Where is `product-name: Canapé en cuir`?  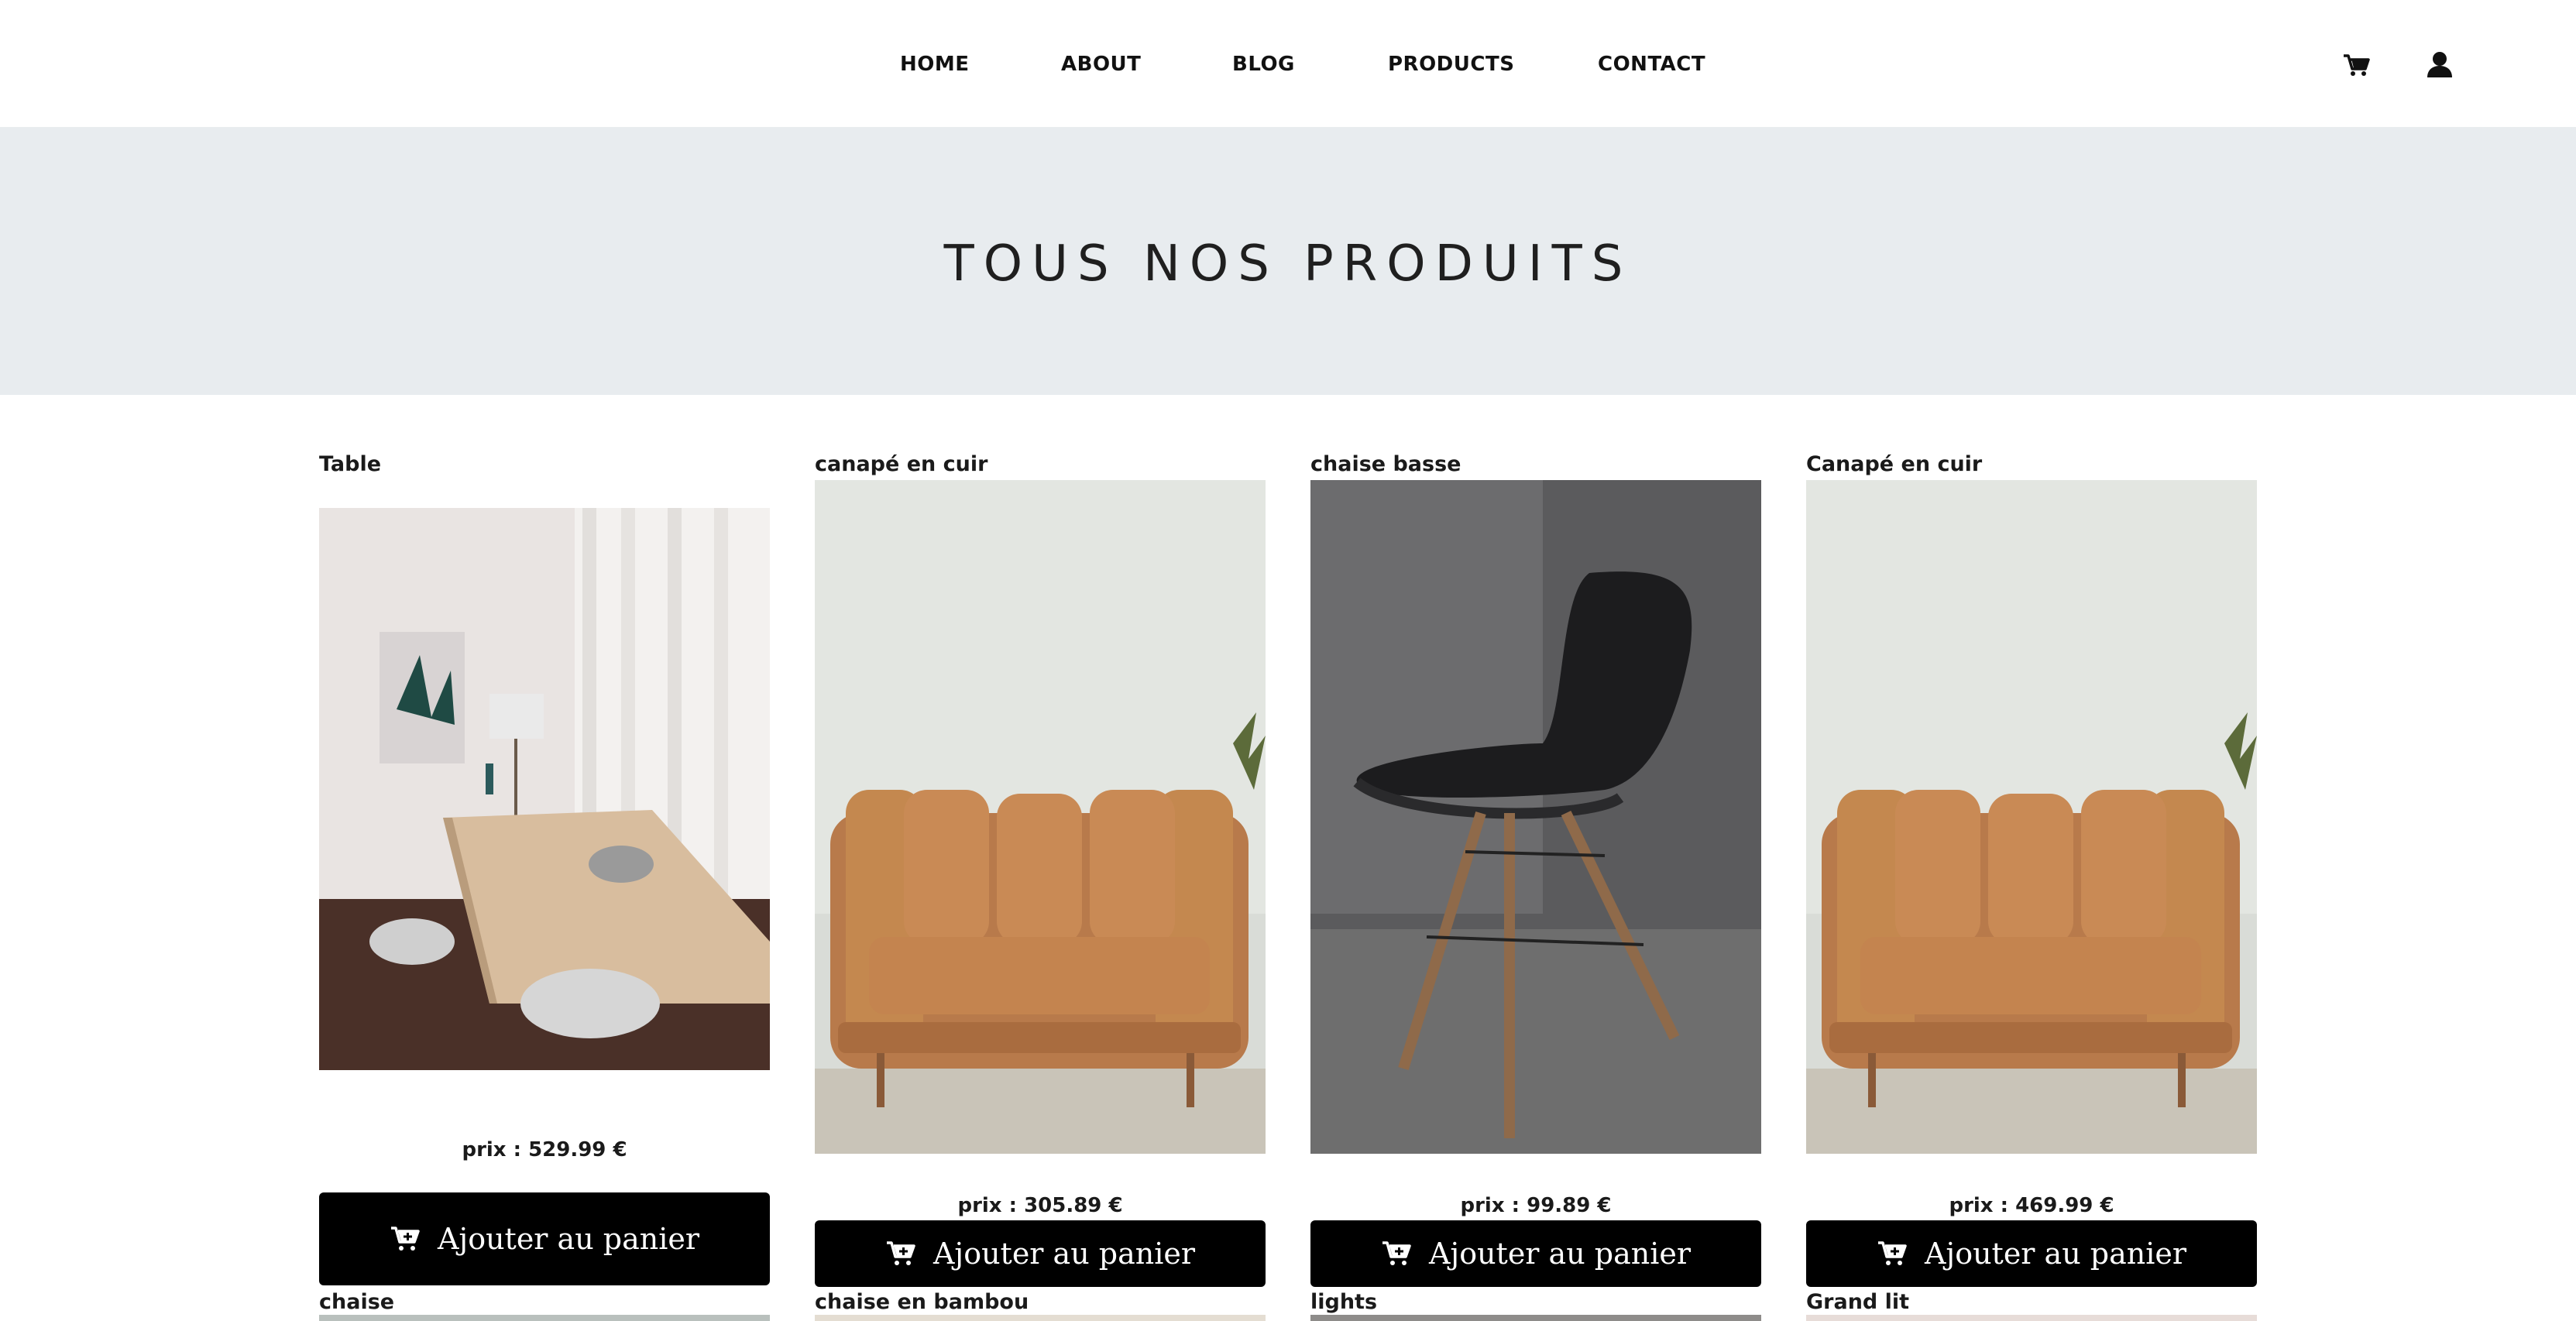
product-name: Canapé en cuir is located at coordinates (1894, 464).